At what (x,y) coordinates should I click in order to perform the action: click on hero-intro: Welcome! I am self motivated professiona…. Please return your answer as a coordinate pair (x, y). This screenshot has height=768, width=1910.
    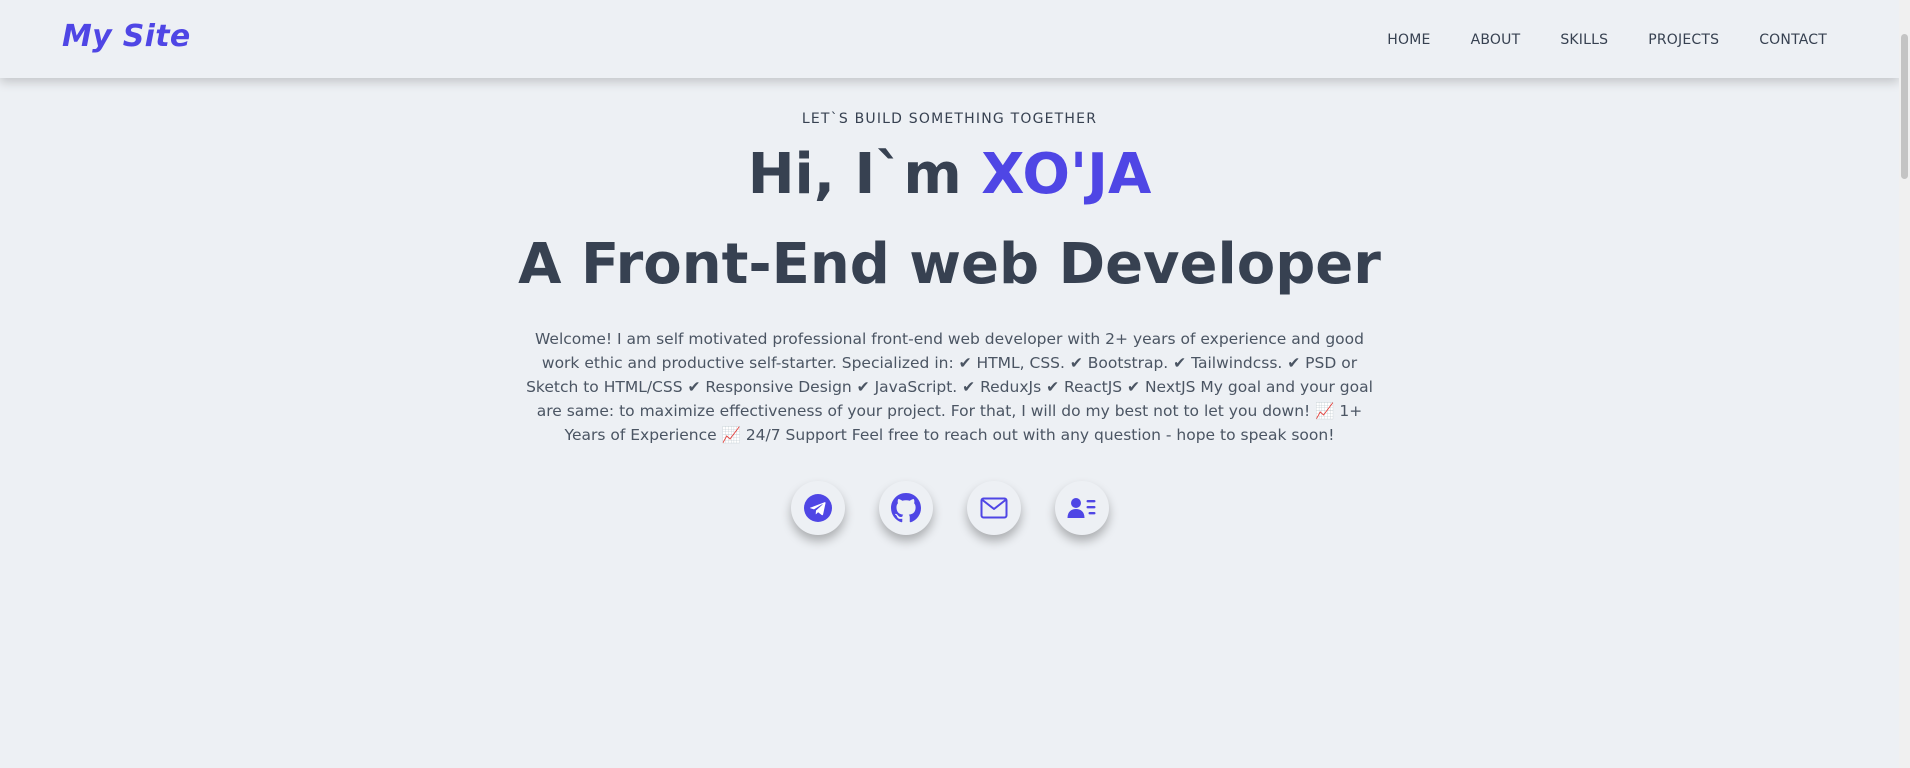
    Looking at the image, I should click on (949, 387).